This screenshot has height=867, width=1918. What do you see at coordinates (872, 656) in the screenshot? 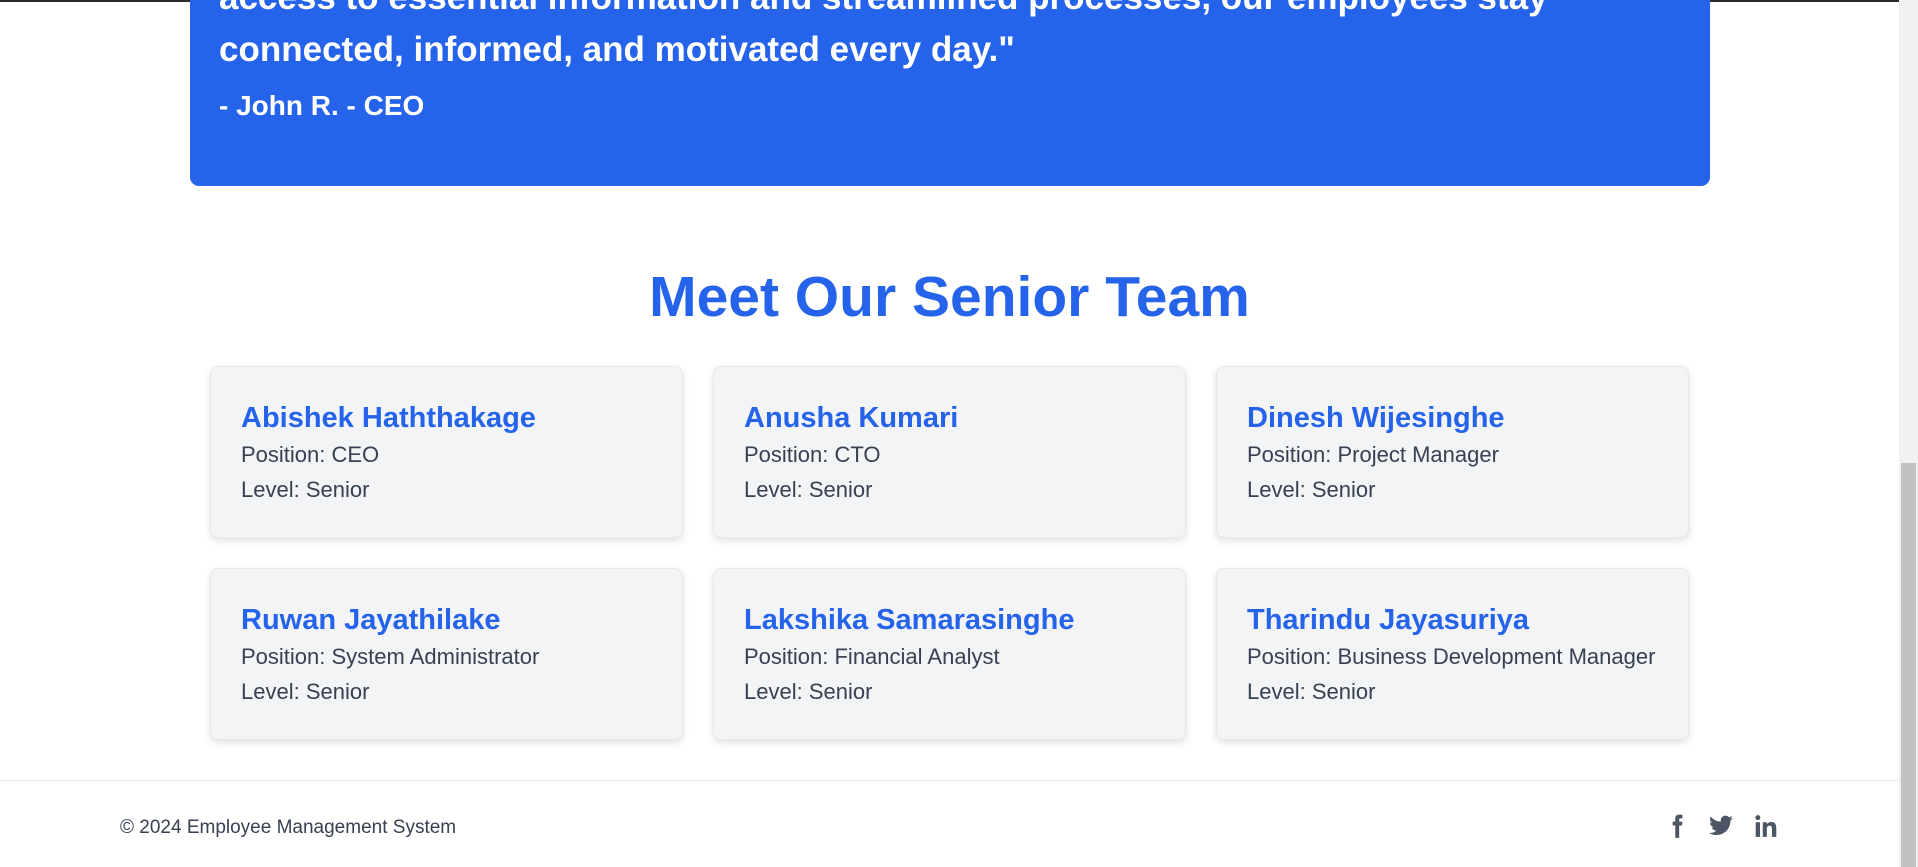
I see `member-position: Position: Financial Analyst` at bounding box center [872, 656].